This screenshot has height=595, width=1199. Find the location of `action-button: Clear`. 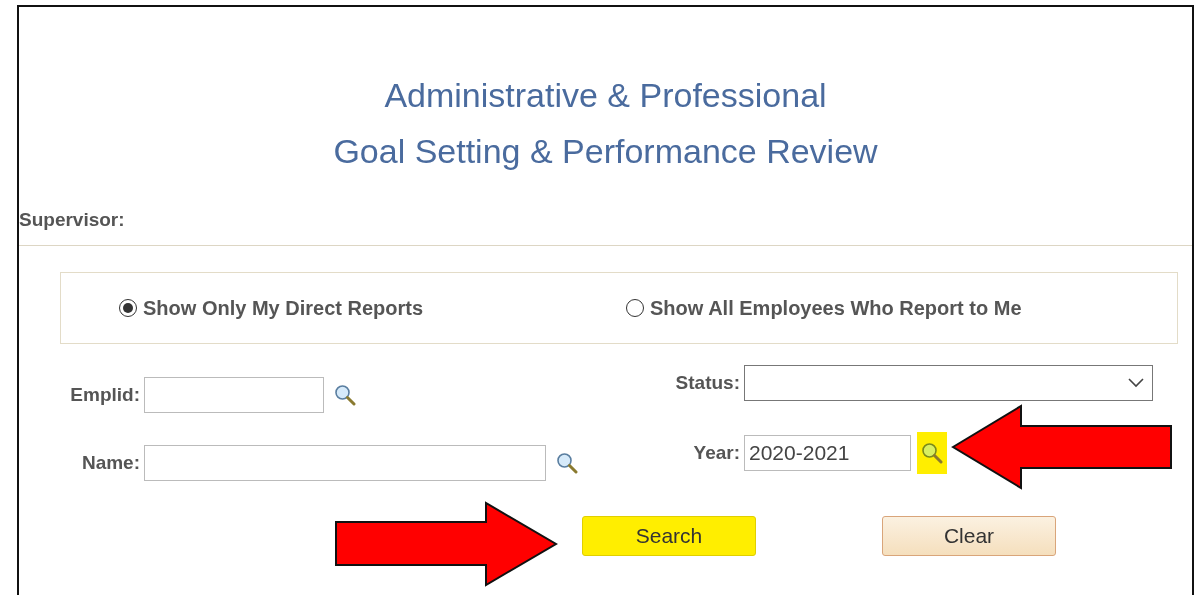

action-button: Clear is located at coordinates (969, 536).